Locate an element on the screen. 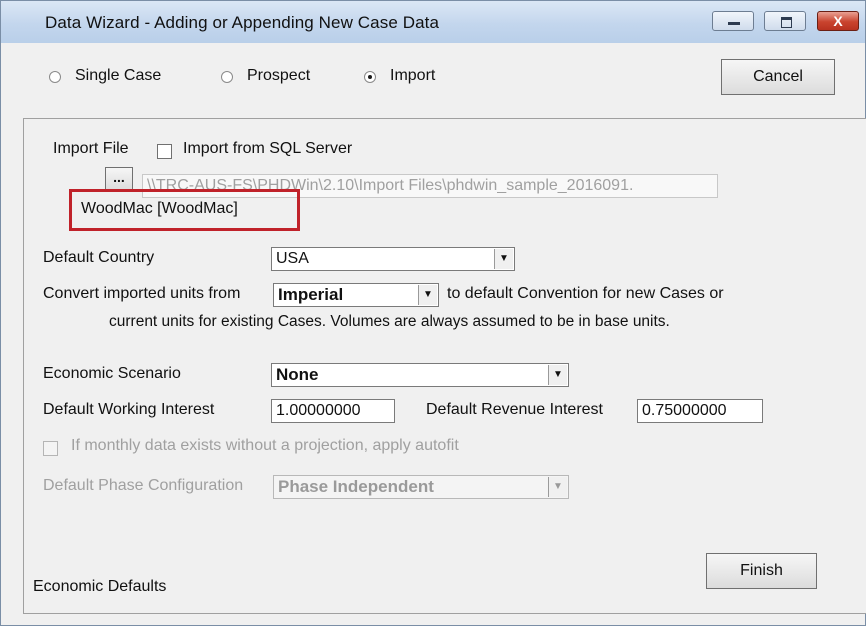  default-country-select: USA ▼ is located at coordinates (393, 259).